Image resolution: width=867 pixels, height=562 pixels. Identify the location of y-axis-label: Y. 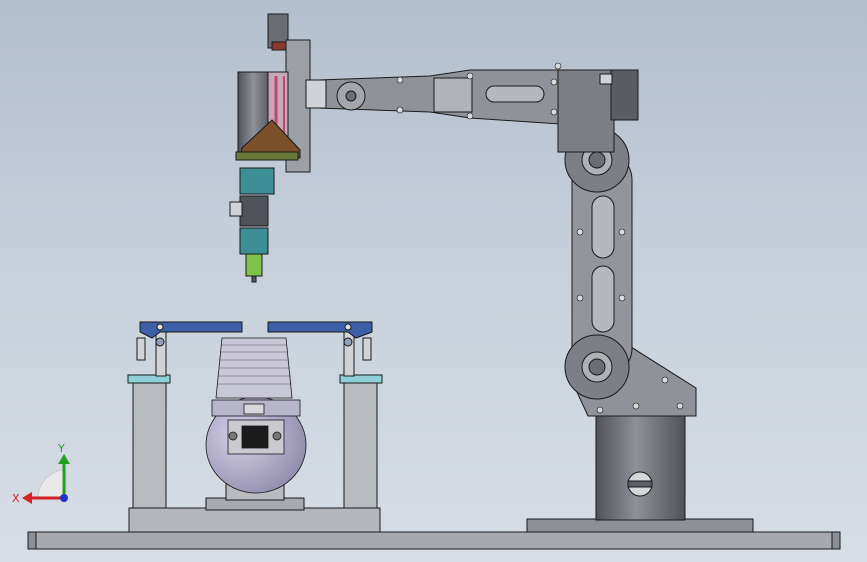
(61, 448).